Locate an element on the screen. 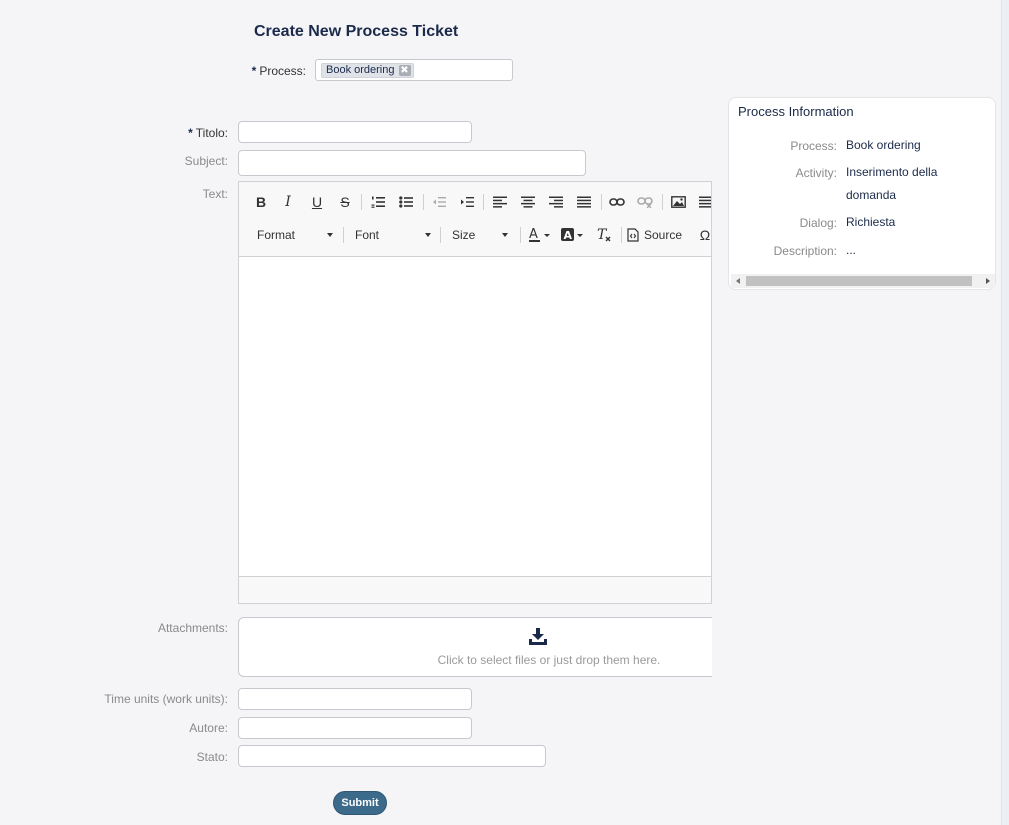  process-label-text: Process: is located at coordinates (282, 71).